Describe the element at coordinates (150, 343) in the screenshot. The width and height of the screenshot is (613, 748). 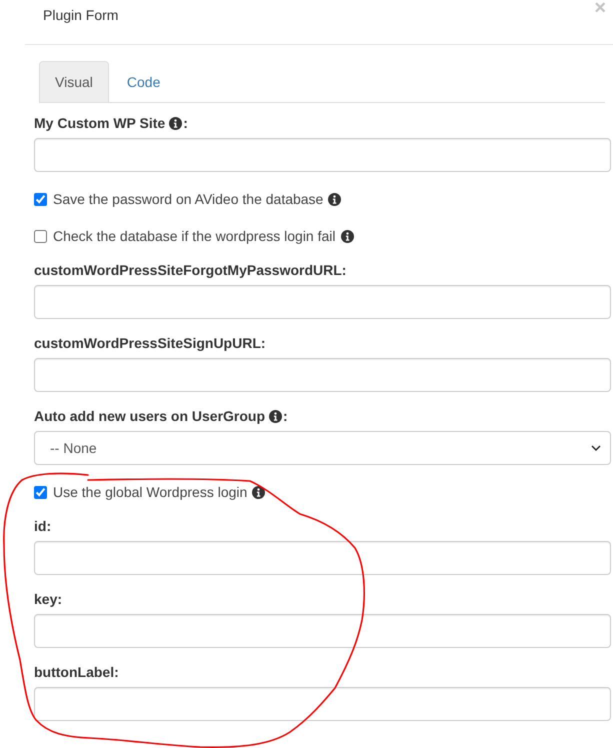
I see `field-label: customWordPressSiteSignUpURL:` at that location.